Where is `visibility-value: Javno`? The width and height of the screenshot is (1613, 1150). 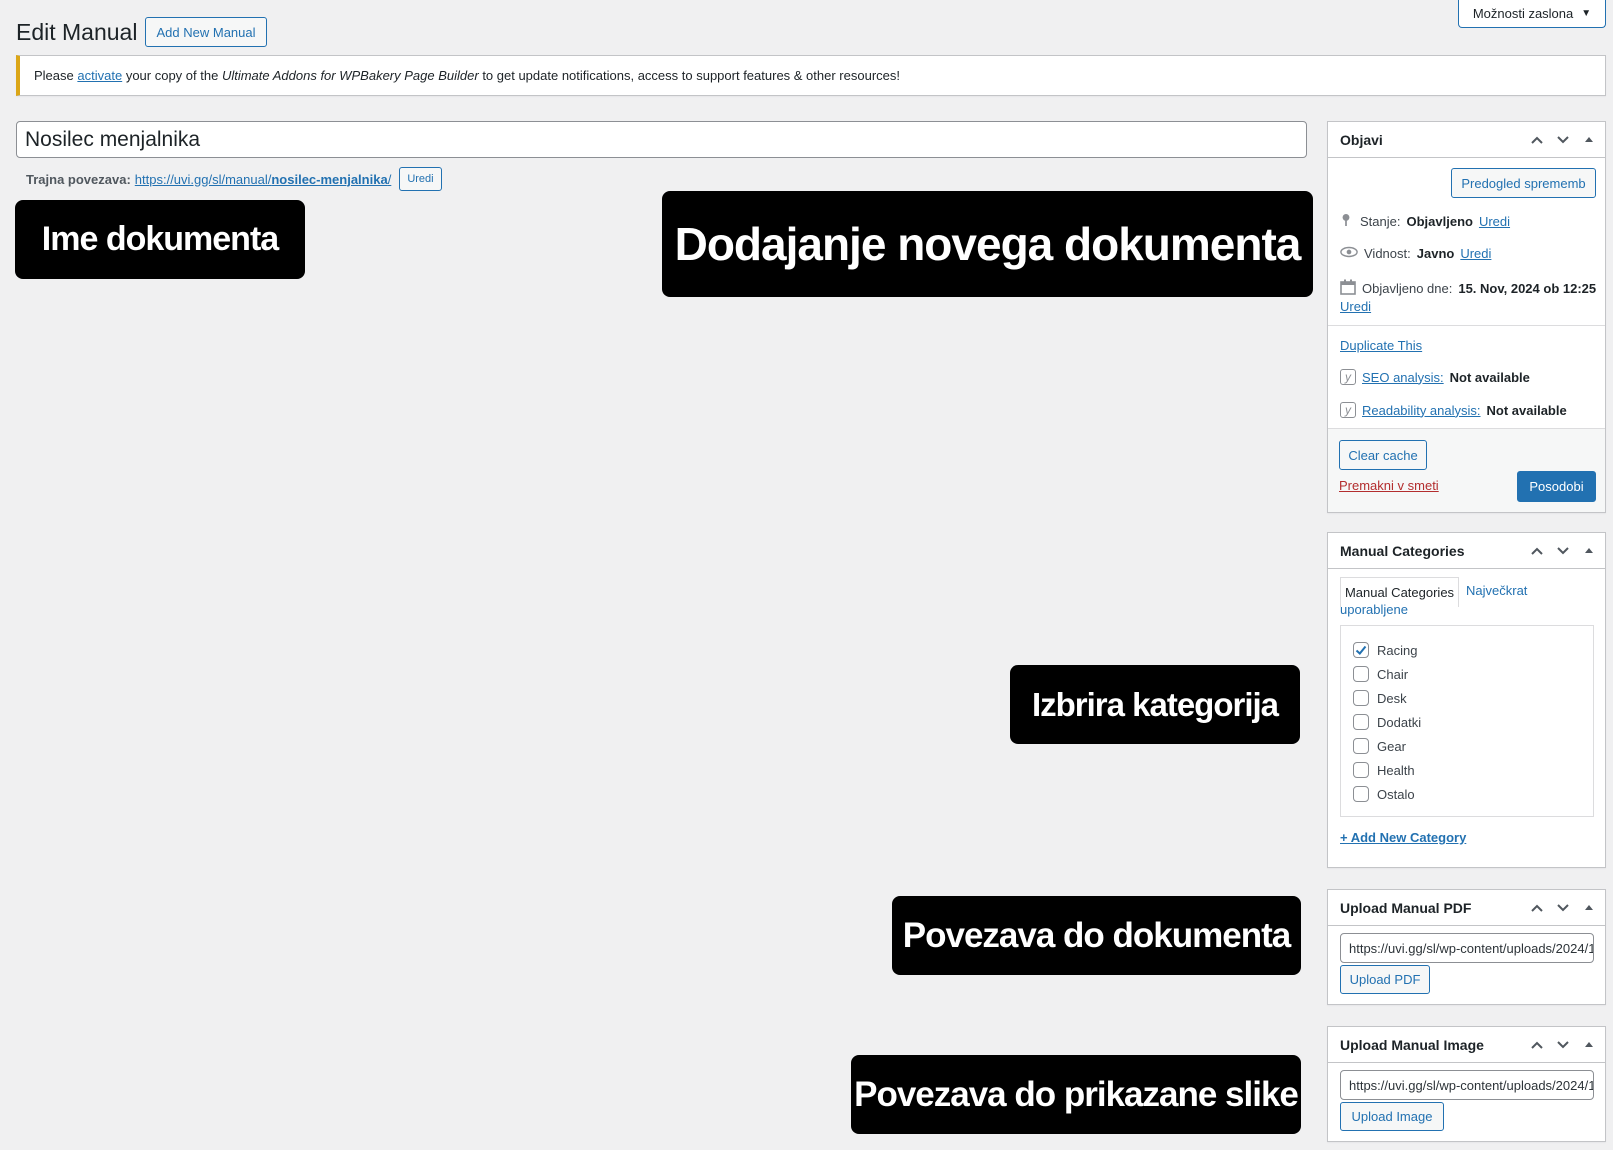 visibility-value: Javno is located at coordinates (1435, 253).